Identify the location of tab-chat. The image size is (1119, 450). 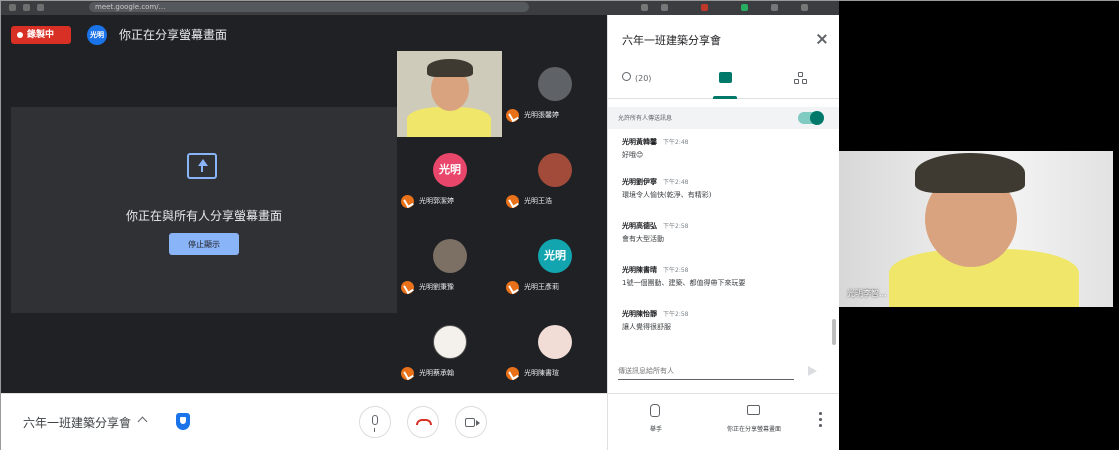
(723, 81).